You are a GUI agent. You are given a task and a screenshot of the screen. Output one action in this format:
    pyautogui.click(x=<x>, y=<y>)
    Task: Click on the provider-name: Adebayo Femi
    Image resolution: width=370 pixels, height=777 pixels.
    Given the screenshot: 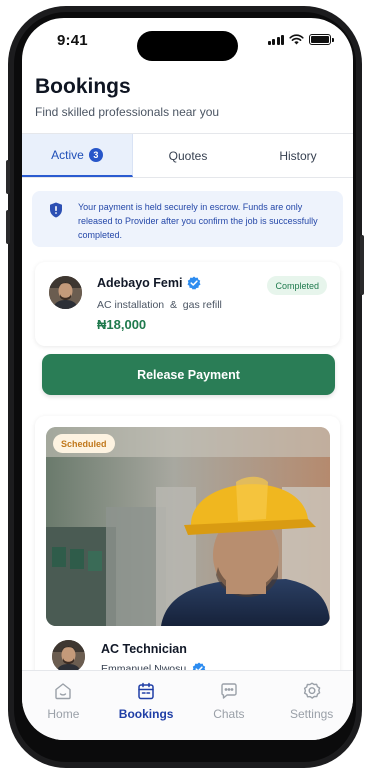 What is the action you would take?
    pyautogui.click(x=149, y=283)
    